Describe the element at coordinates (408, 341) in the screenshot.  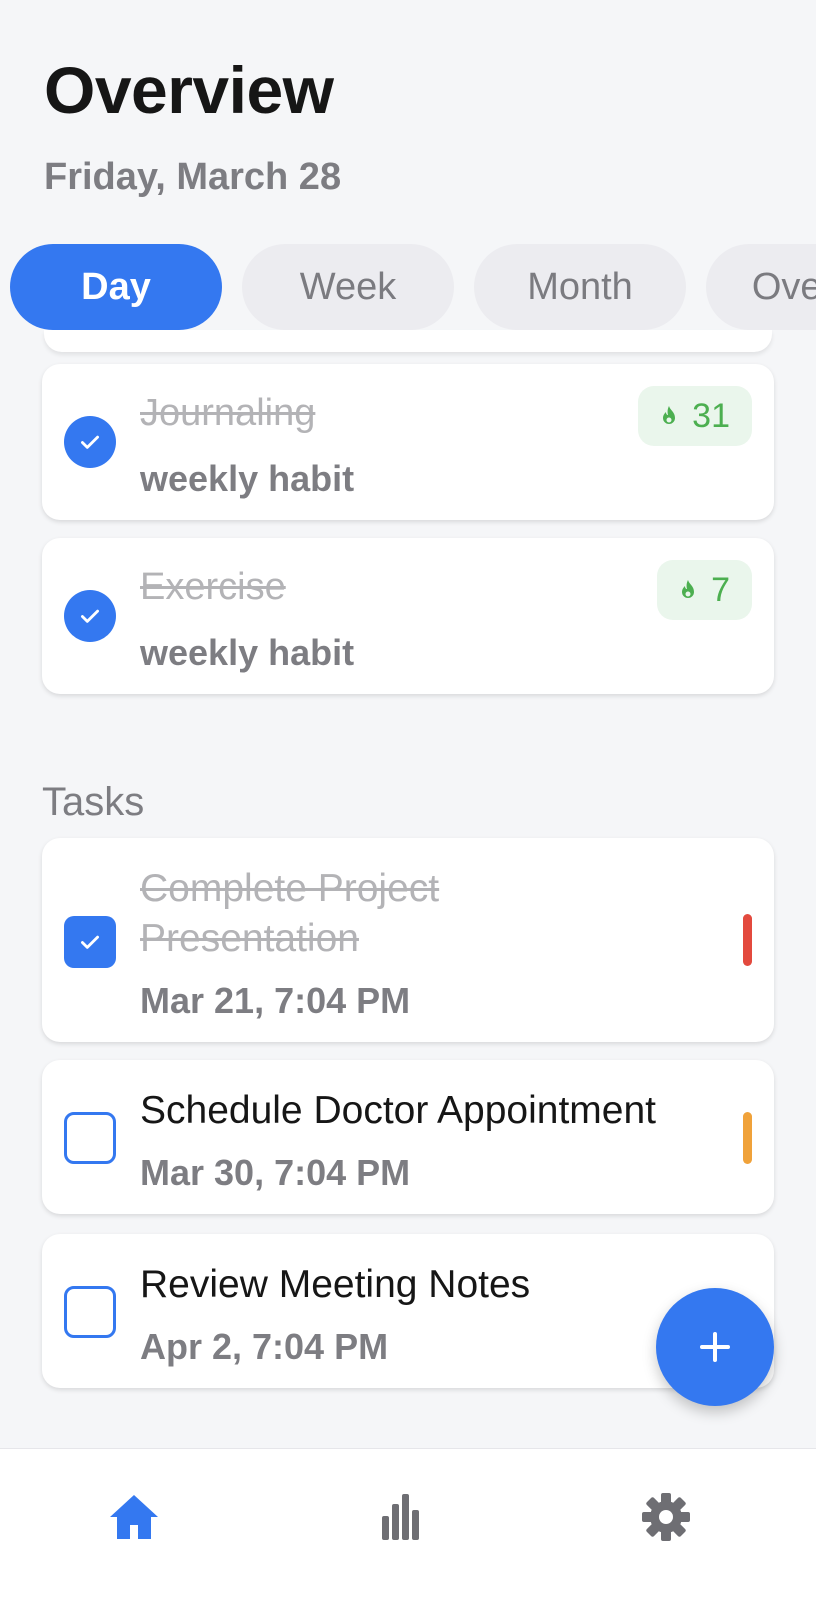
I see `habit-card-partial` at that location.